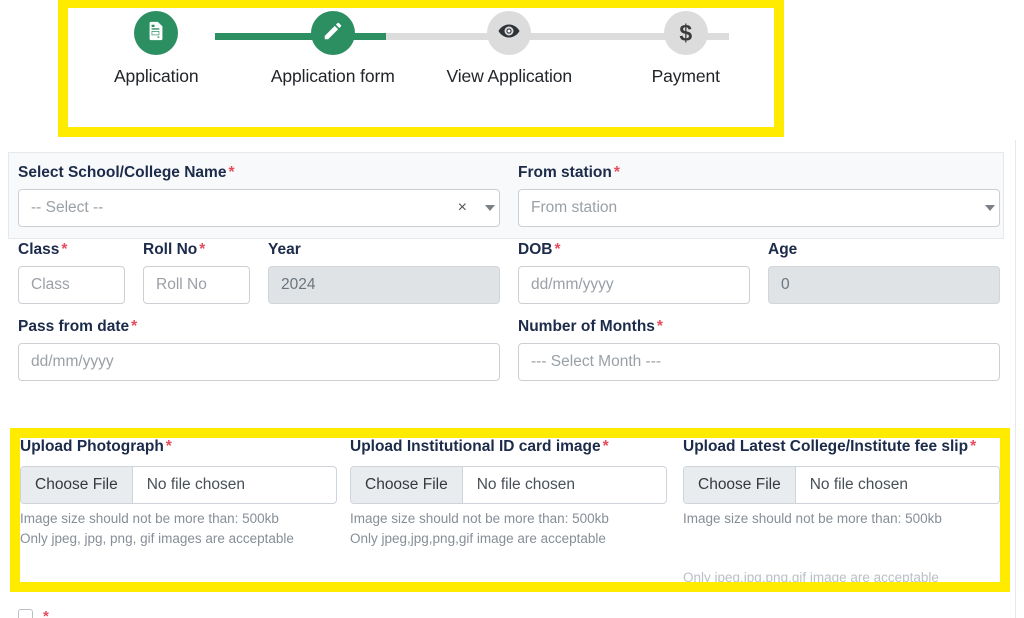 The width and height of the screenshot is (1024, 618). What do you see at coordinates (685, 76) in the screenshot?
I see `step-payment-label: Payment` at bounding box center [685, 76].